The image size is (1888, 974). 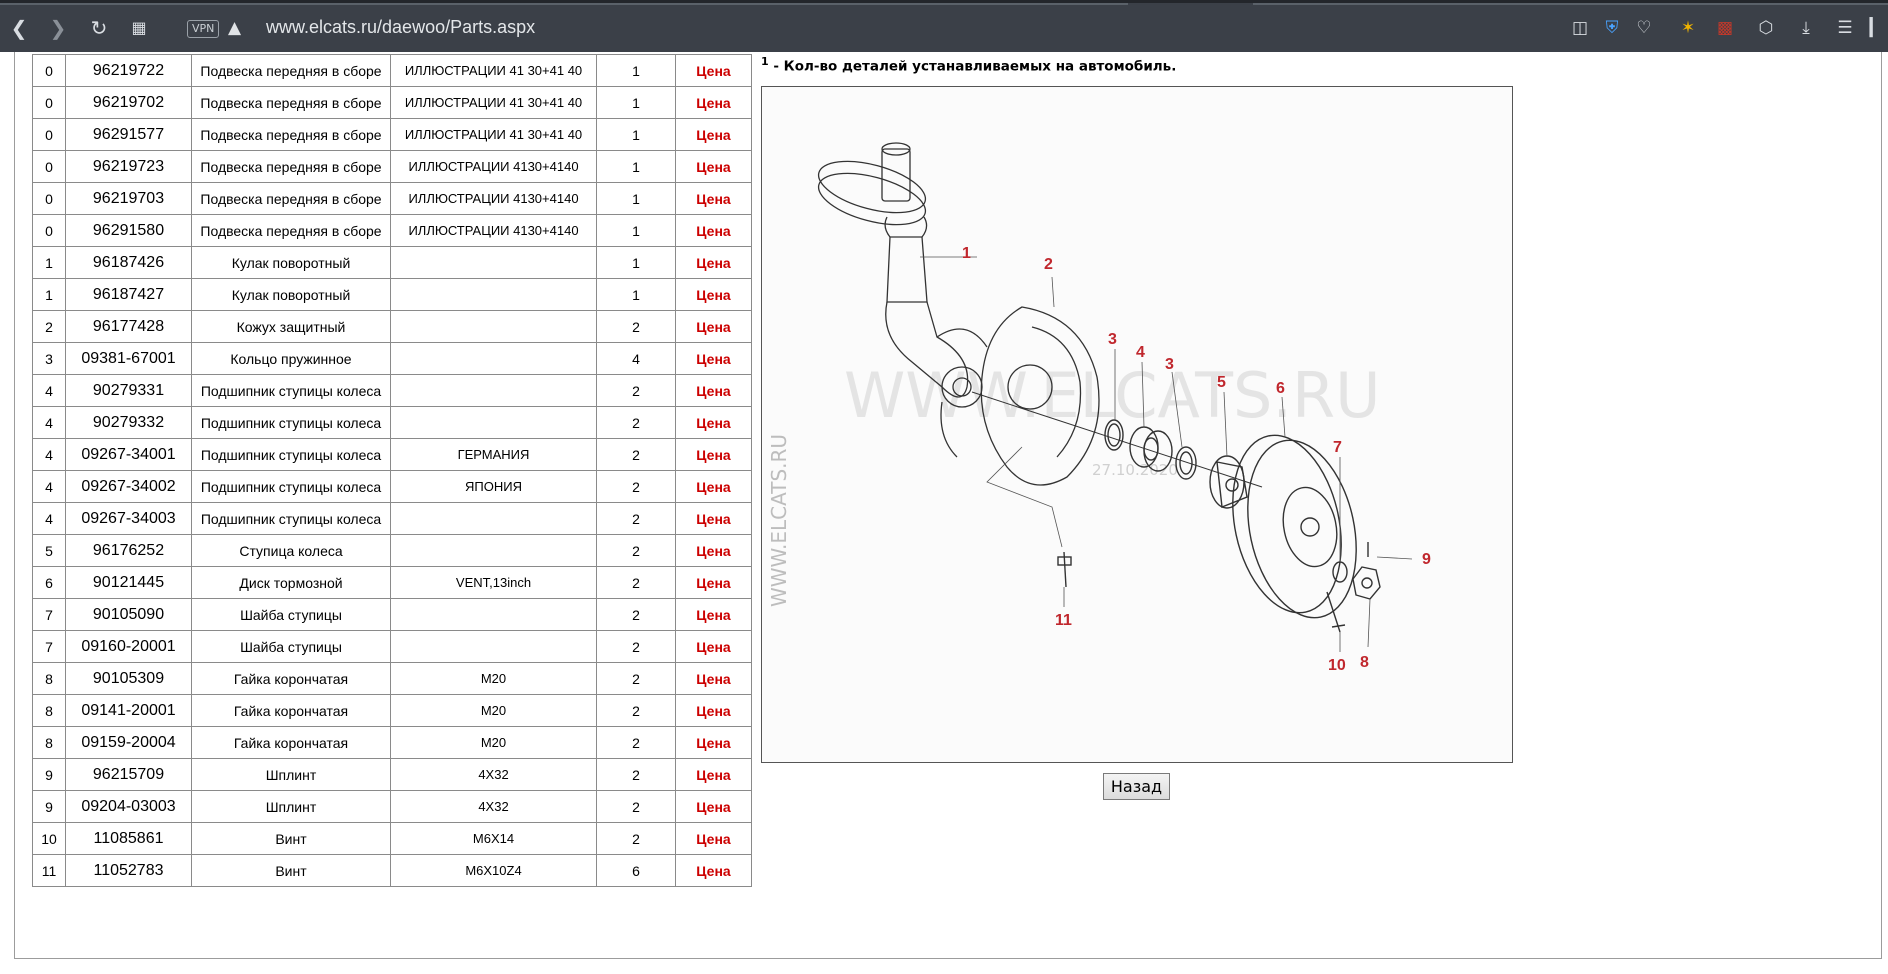 What do you see at coordinates (291, 550) in the screenshot?
I see `part-name-cell: Ступица колеса` at bounding box center [291, 550].